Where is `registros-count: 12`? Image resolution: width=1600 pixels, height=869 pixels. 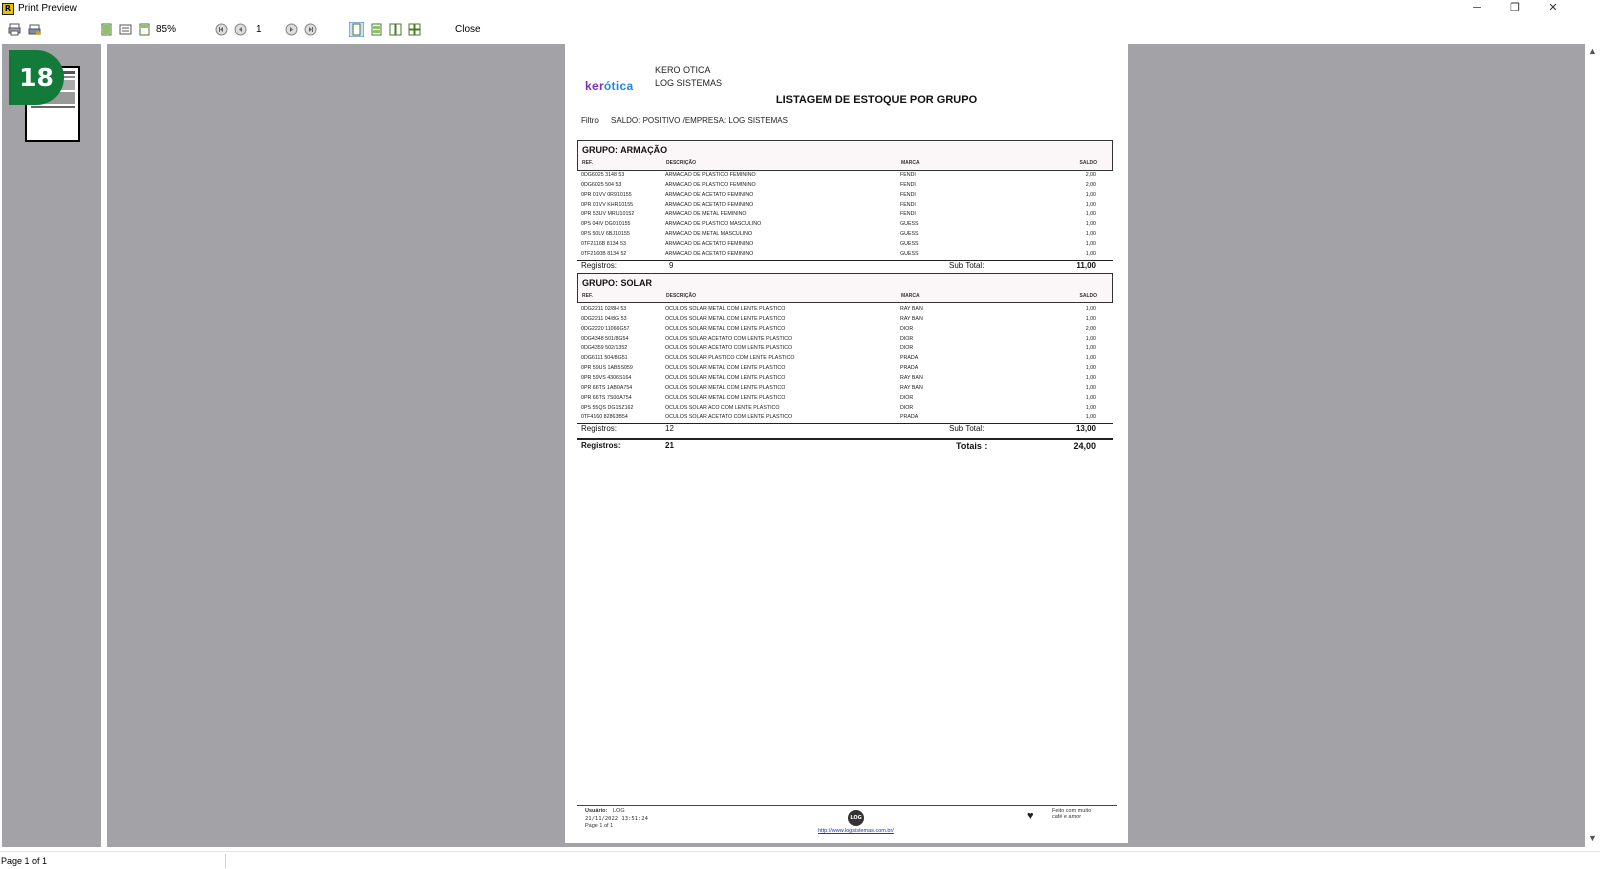
registros-count: 12 is located at coordinates (669, 428).